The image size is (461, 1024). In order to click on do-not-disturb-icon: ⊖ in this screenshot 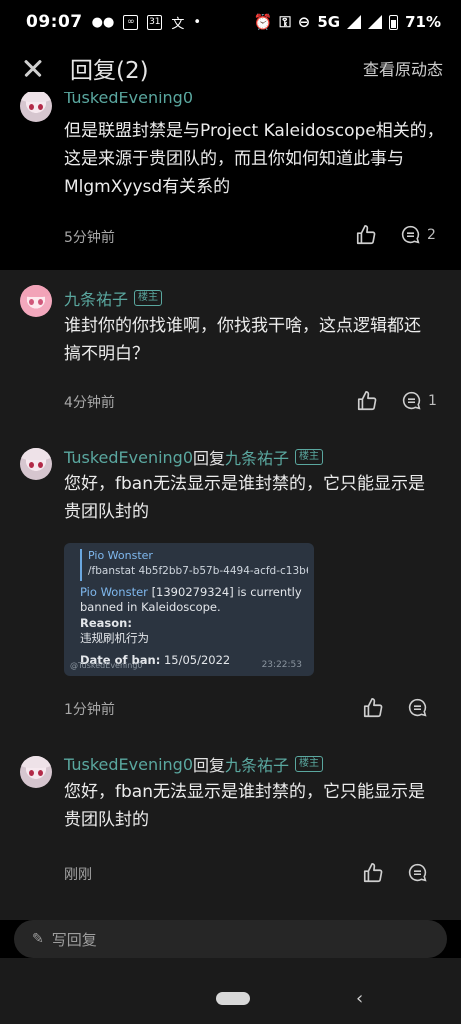, I will do `click(304, 22)`.